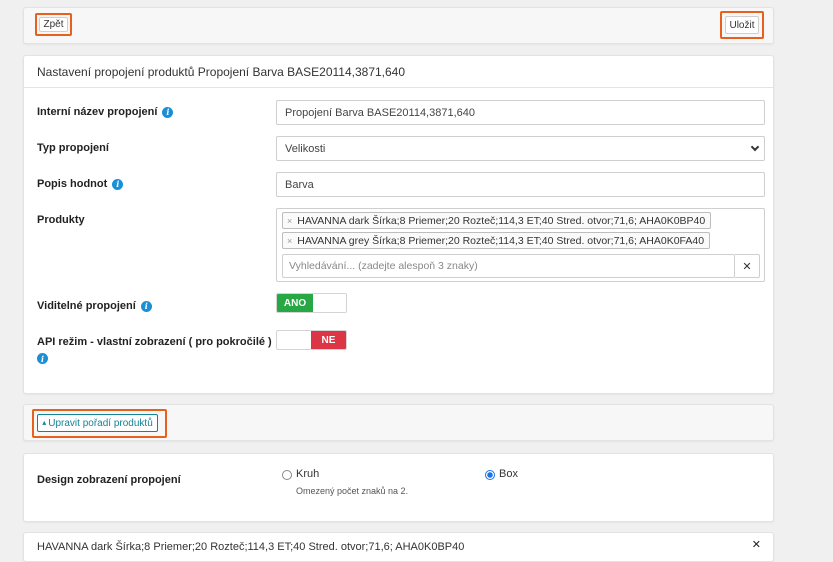  I want to click on products-label: Produkty, so click(61, 220).